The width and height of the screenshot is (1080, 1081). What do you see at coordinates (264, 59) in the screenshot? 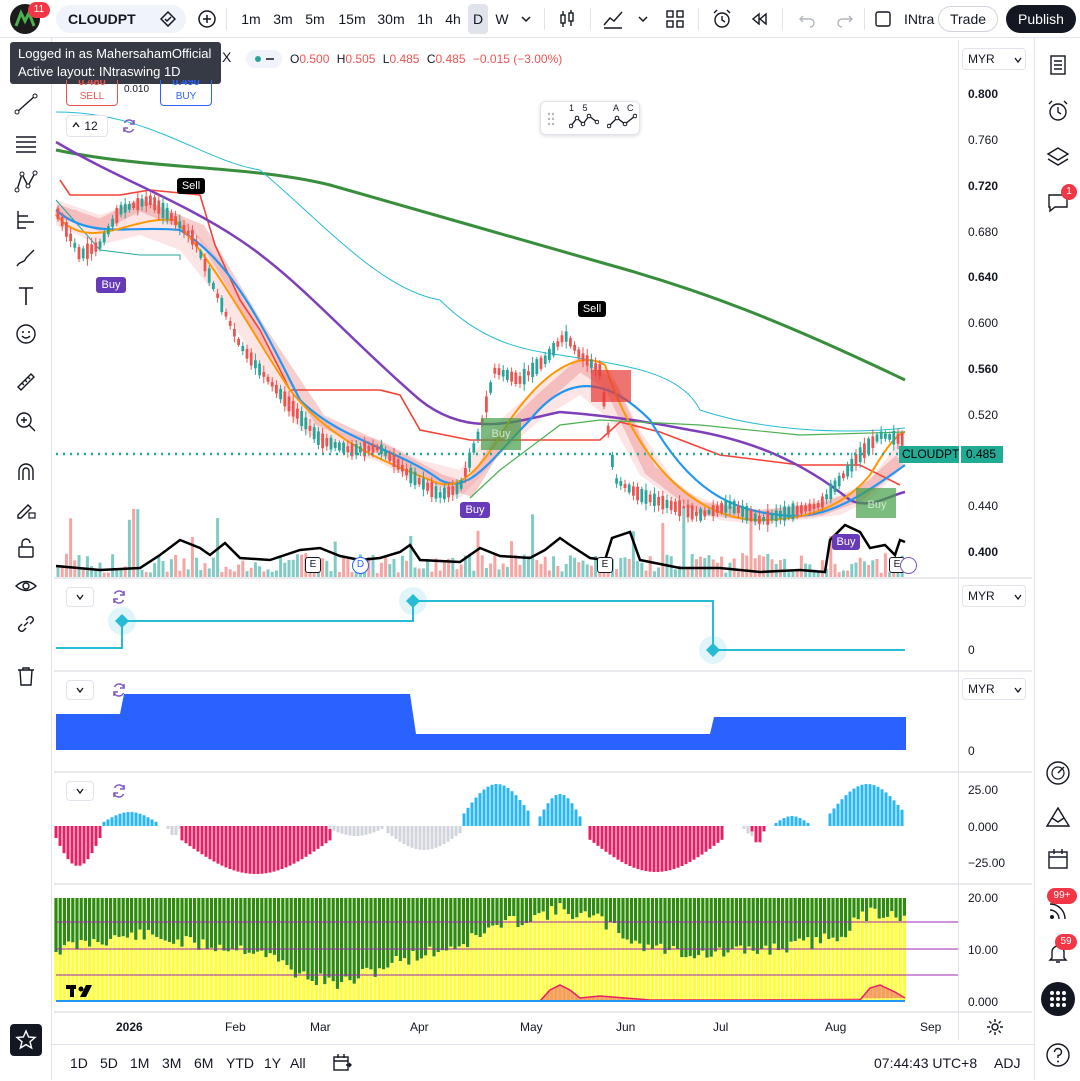
I see `visibility-toggle` at bounding box center [264, 59].